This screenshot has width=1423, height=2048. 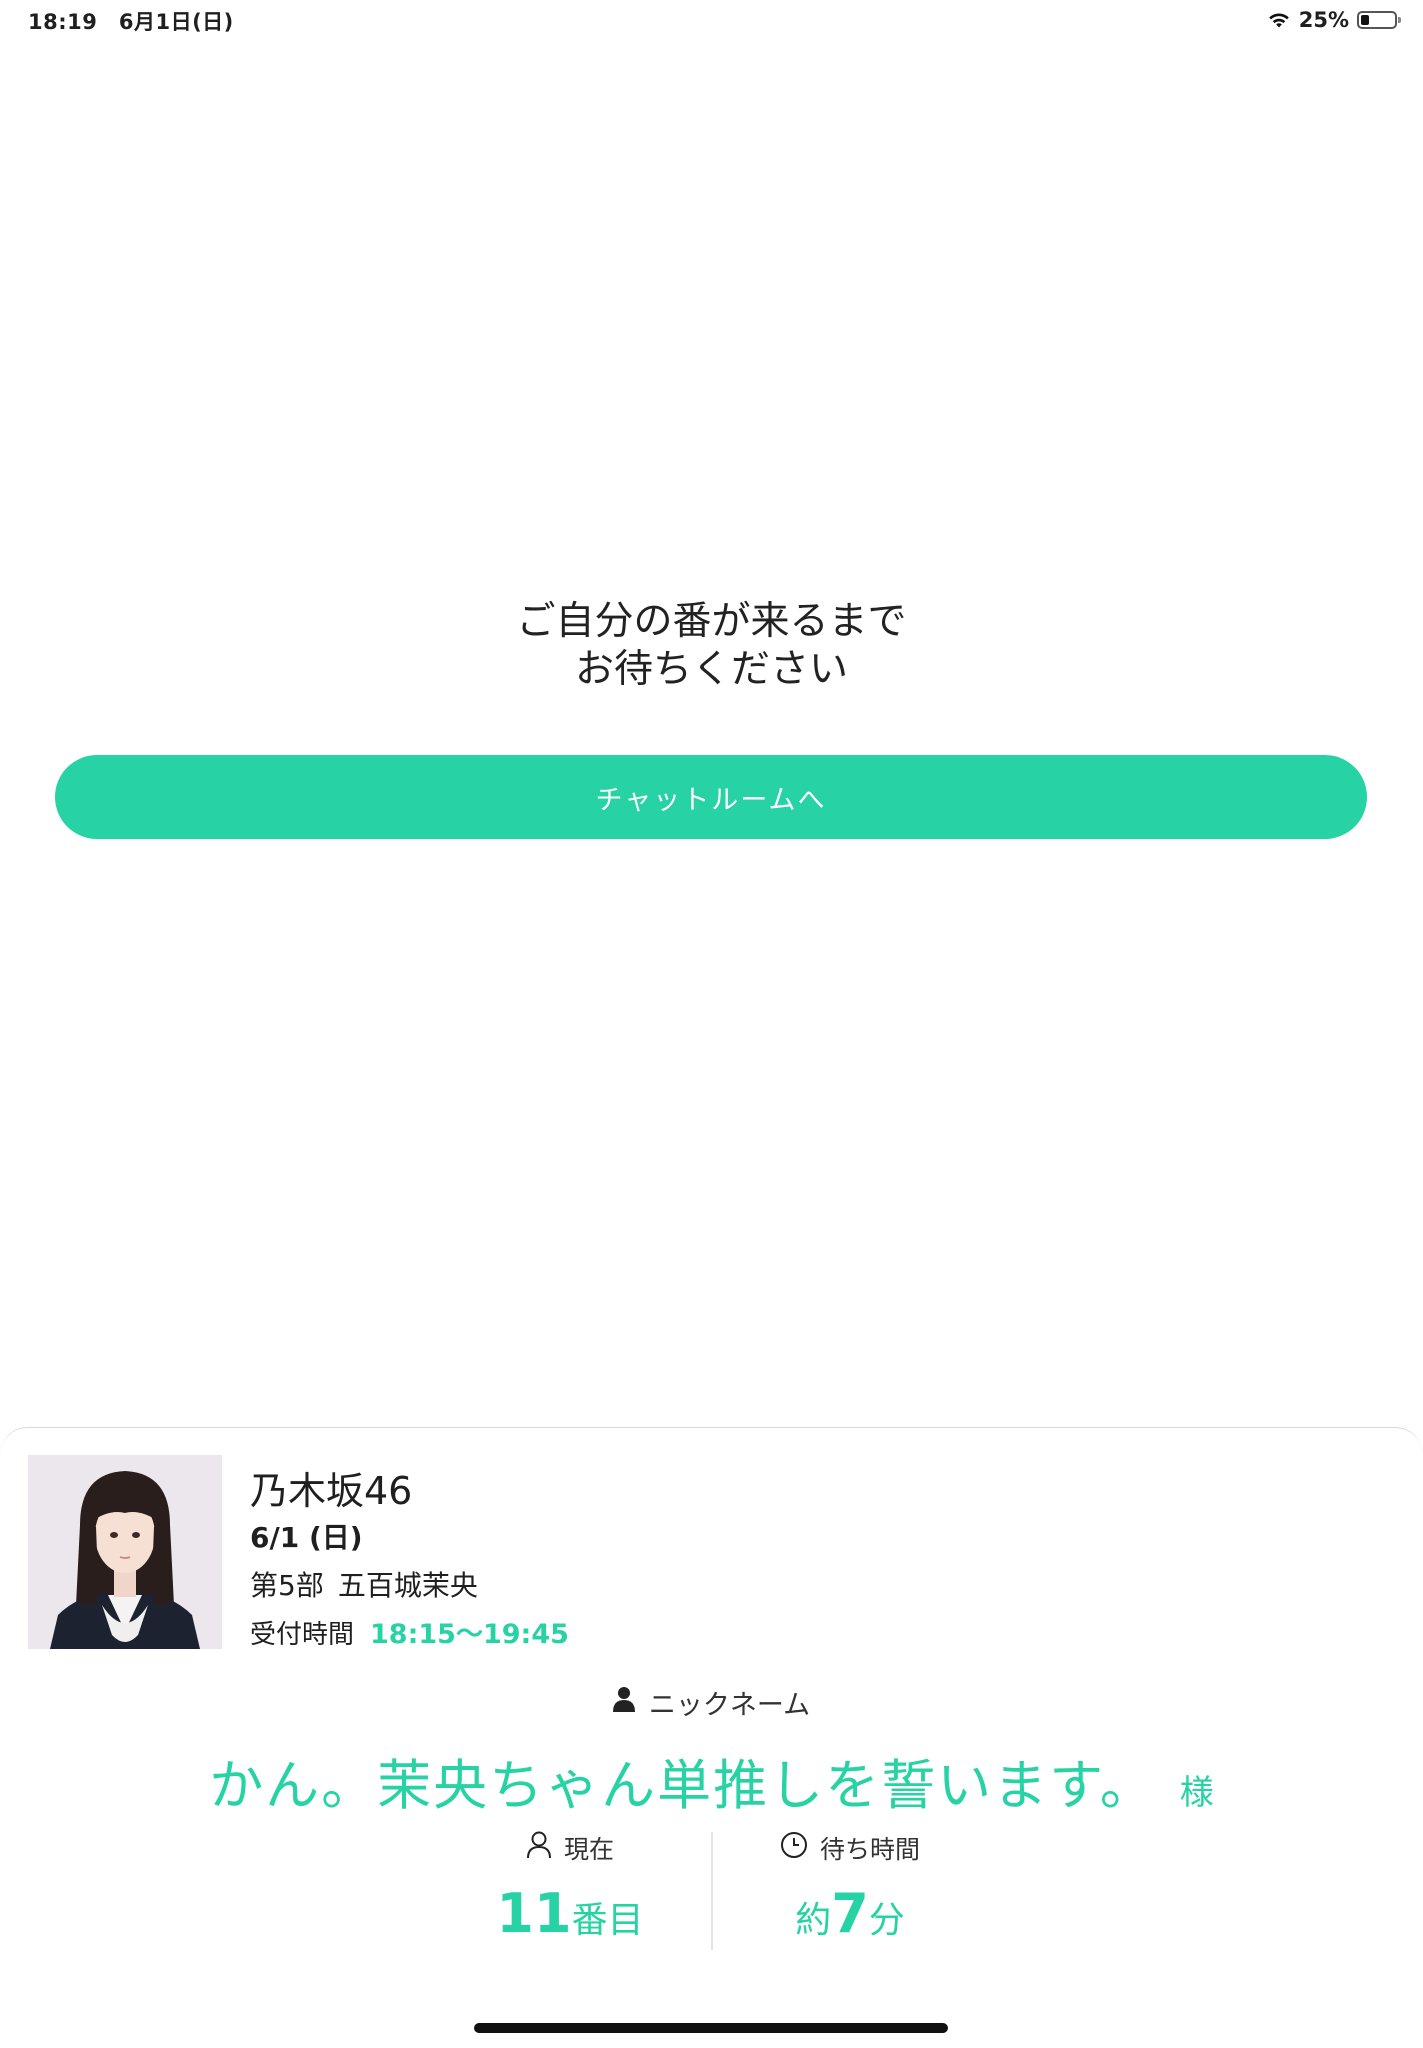 What do you see at coordinates (711, 797) in the screenshot?
I see `chat-room-button: チャットルームへ` at bounding box center [711, 797].